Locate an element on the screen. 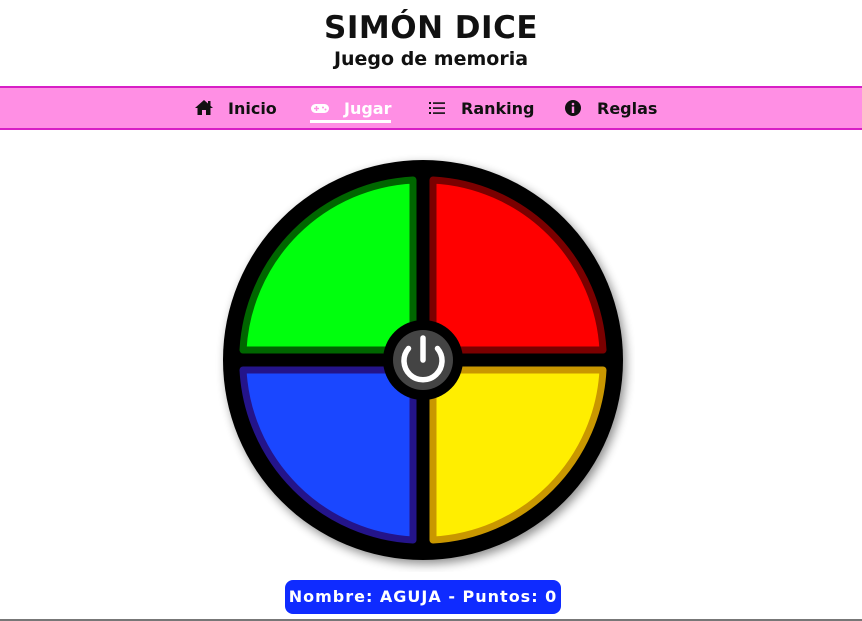 The image size is (862, 621). nav-item-ranking: Ranking is located at coordinates (480, 108).